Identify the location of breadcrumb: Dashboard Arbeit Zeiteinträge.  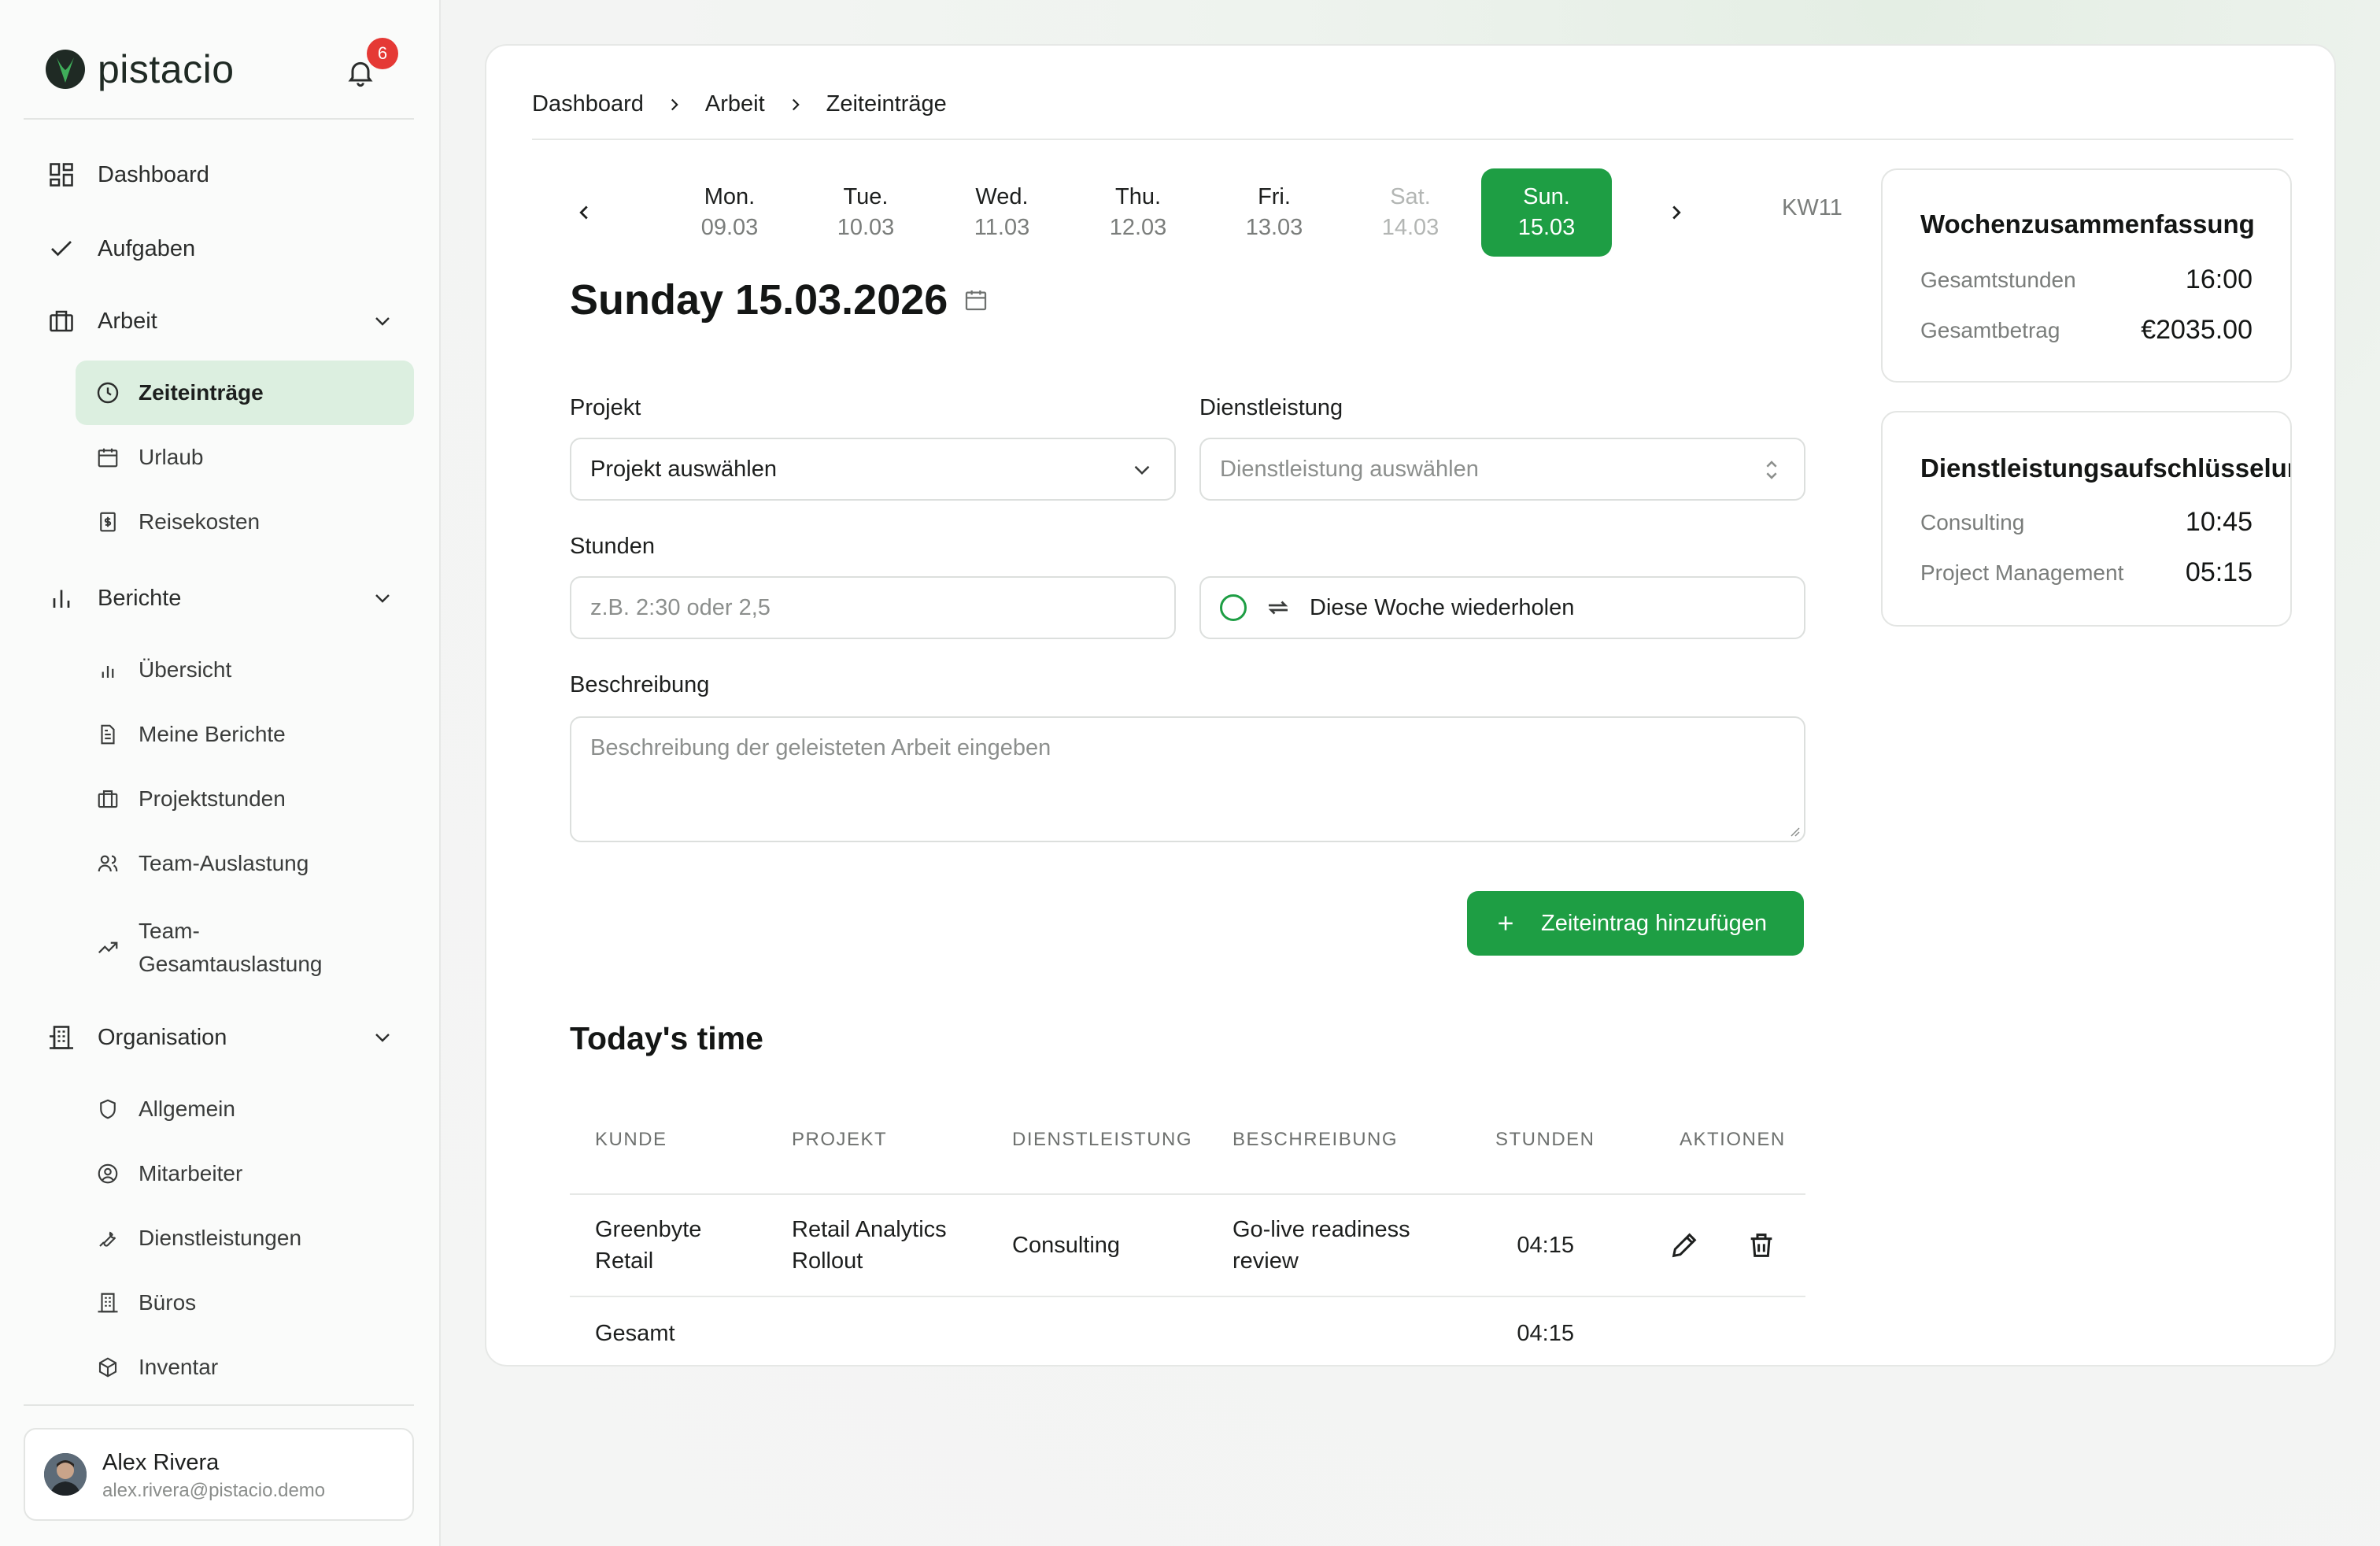
(739, 104).